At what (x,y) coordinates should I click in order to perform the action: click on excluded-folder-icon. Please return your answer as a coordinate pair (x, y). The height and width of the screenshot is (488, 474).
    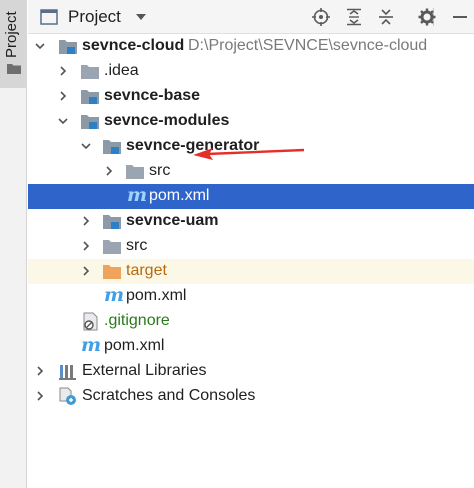
    Looking at the image, I should click on (112, 272).